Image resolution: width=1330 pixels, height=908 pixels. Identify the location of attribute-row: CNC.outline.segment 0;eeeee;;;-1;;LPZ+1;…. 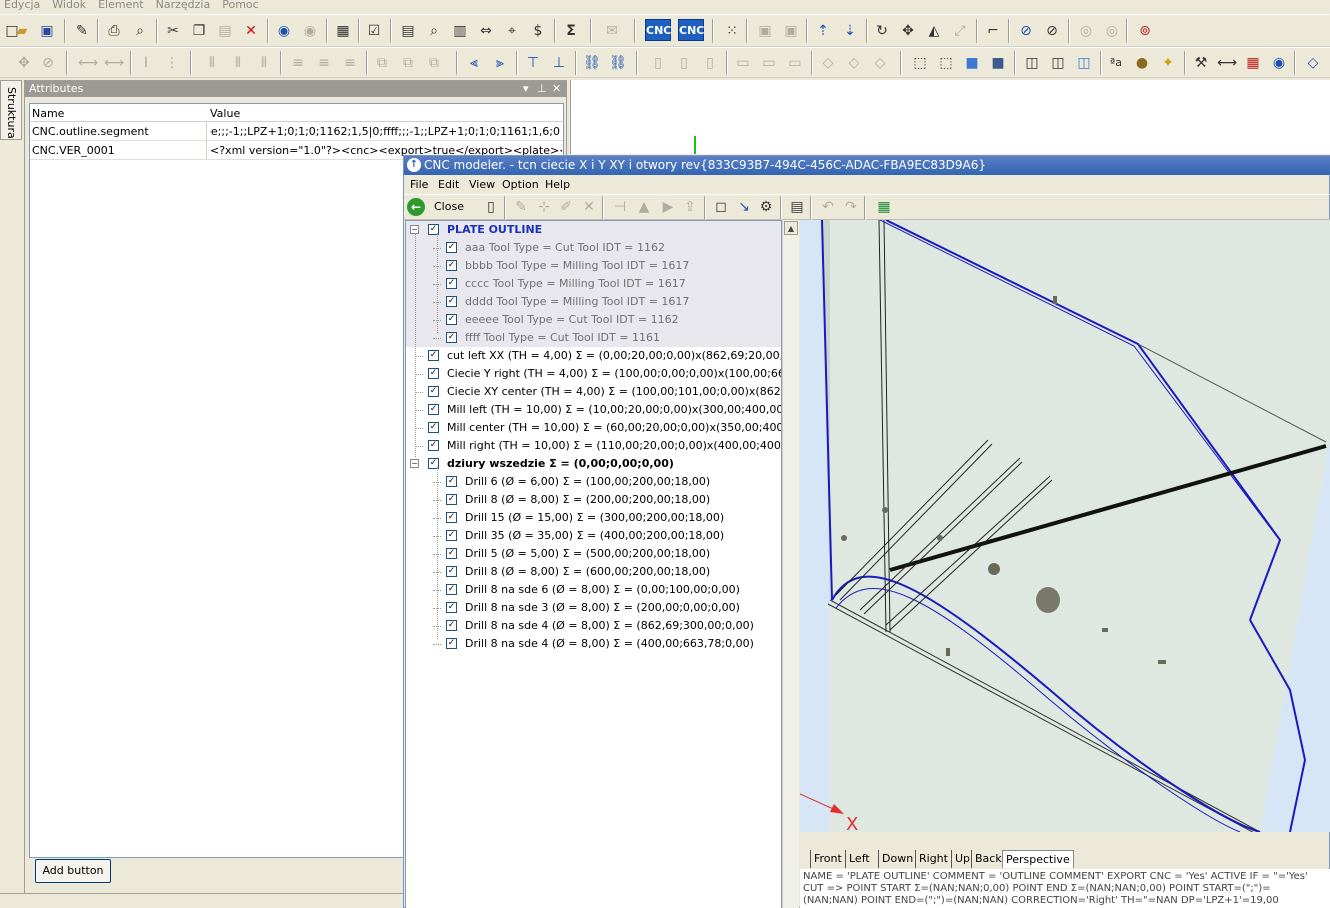
(296, 131).